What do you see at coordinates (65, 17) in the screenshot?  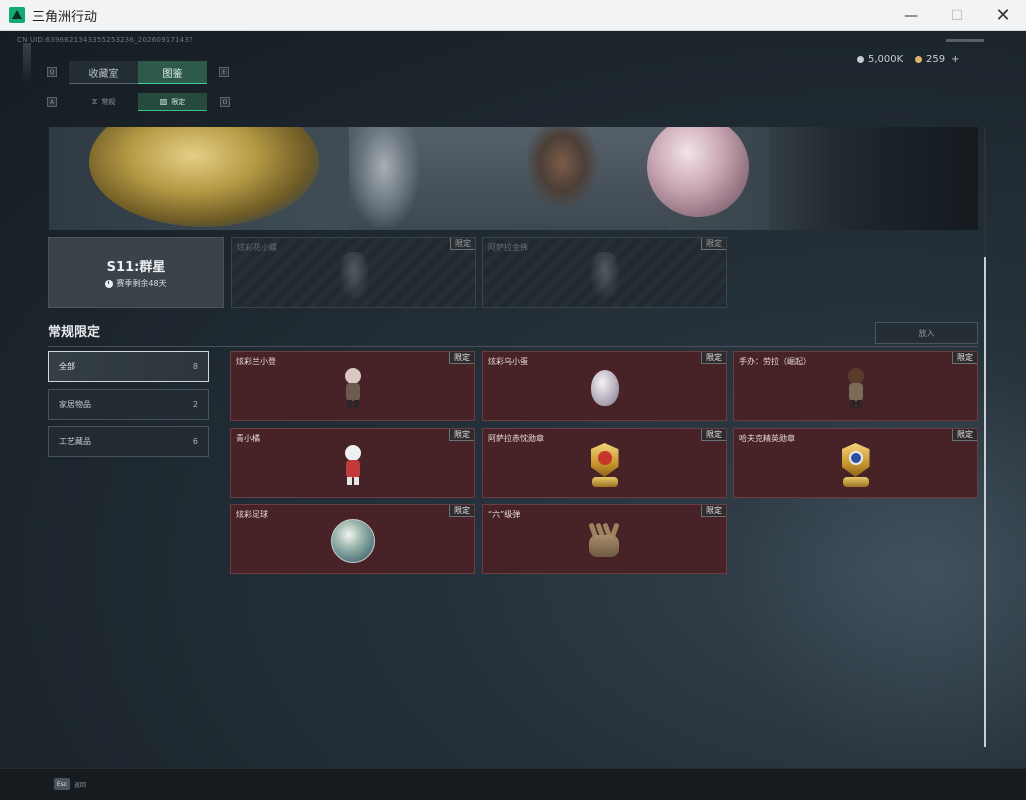 I see `window-title: 三角洲行动` at bounding box center [65, 17].